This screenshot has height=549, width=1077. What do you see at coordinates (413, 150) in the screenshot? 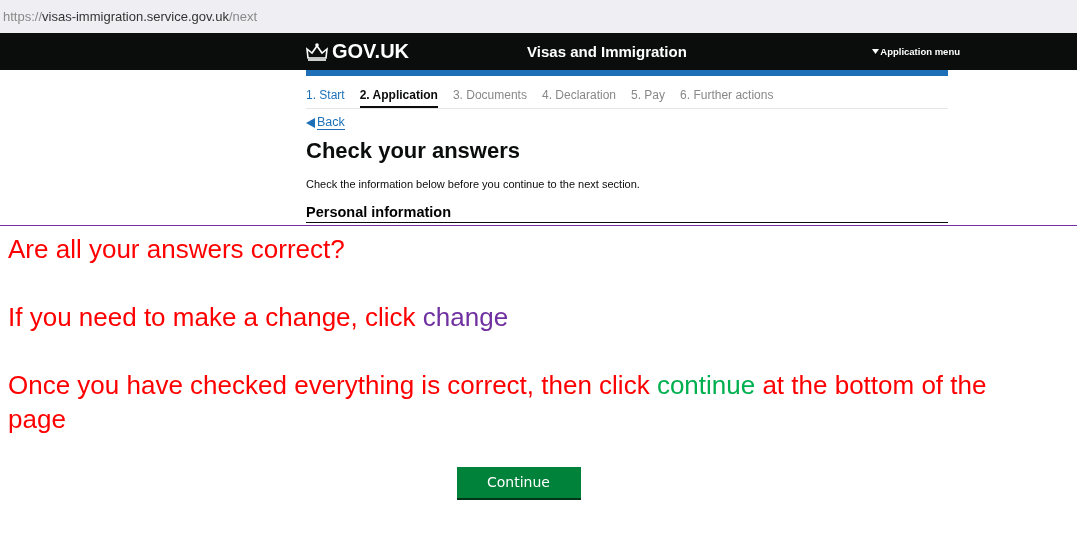
I see `page-heading: Check your answers` at bounding box center [413, 150].